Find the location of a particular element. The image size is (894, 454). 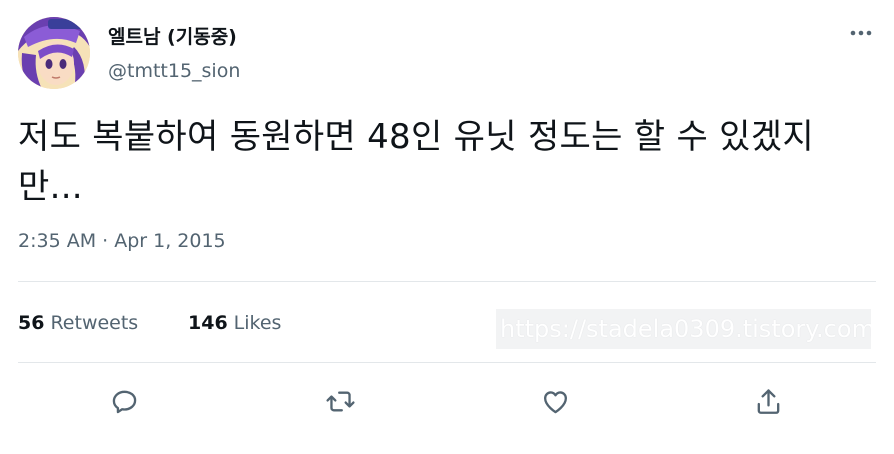

retweets-label: Retweets is located at coordinates (94, 323).